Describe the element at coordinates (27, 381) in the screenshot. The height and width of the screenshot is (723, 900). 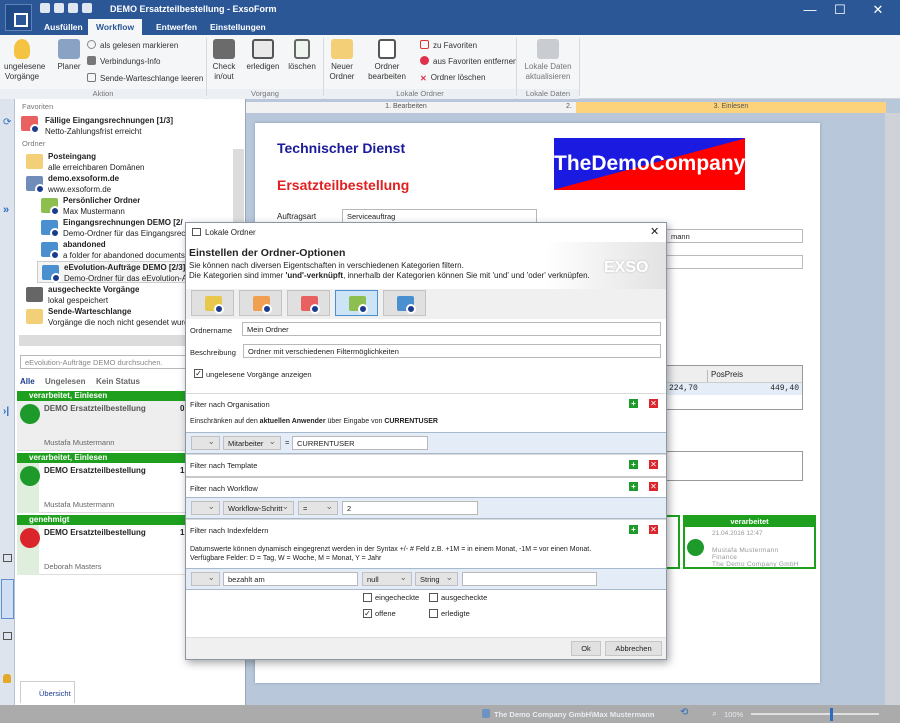
I see `filter-alle: Alle` at that location.